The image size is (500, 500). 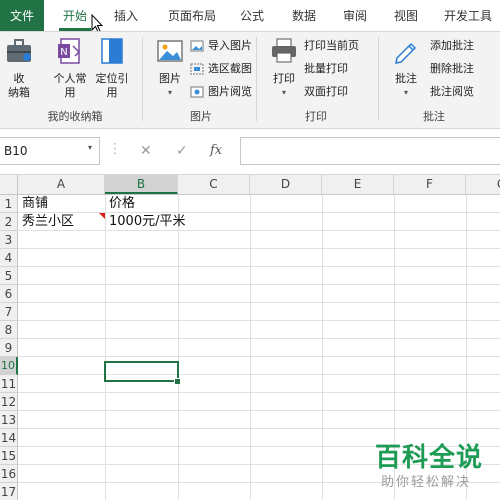 What do you see at coordinates (141, 184) in the screenshot?
I see `column-header-b: B` at bounding box center [141, 184].